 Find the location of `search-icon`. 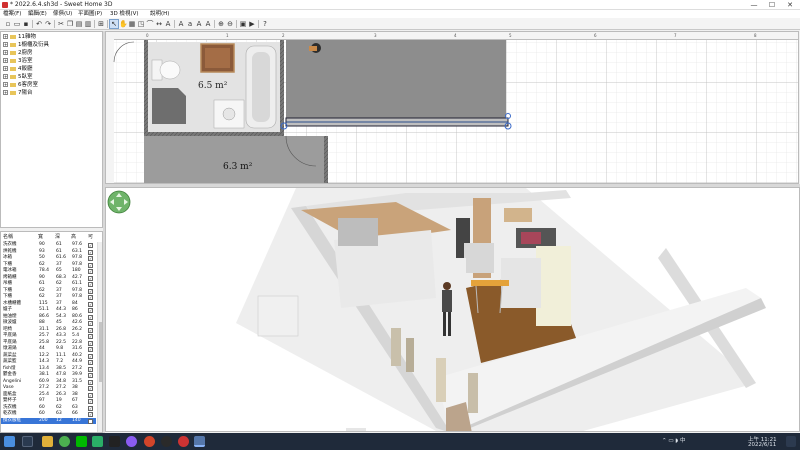

search-icon is located at coordinates (27, 441).